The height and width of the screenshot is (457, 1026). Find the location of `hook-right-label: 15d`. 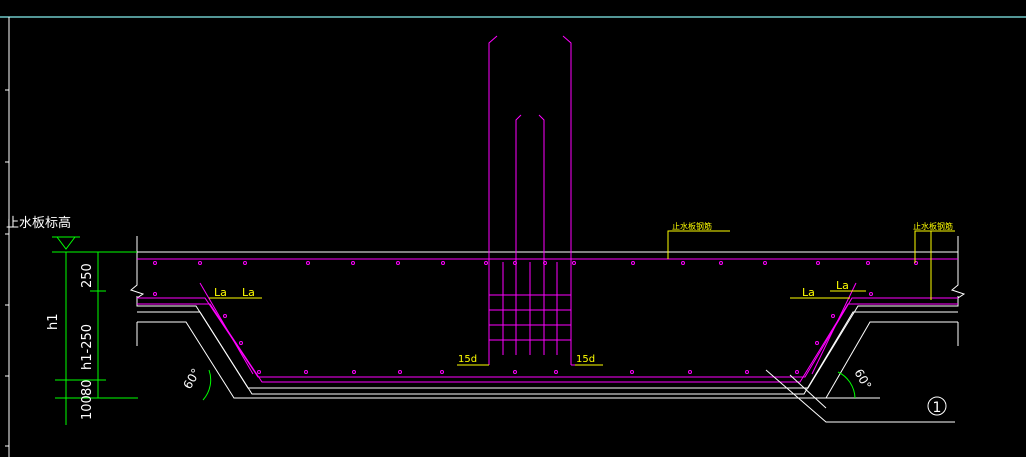

hook-right-label: 15d is located at coordinates (585, 359).